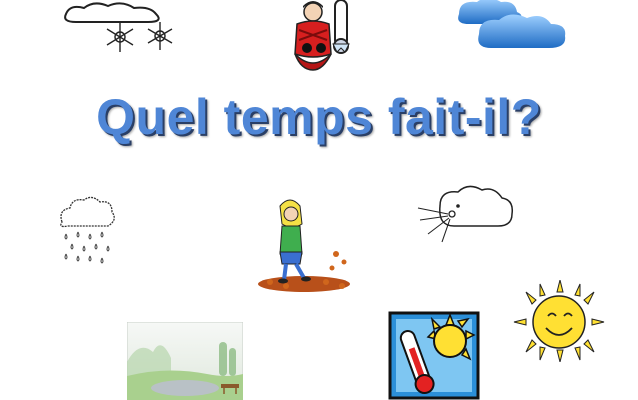  I want to click on smiling-sun-icon, so click(559, 321).